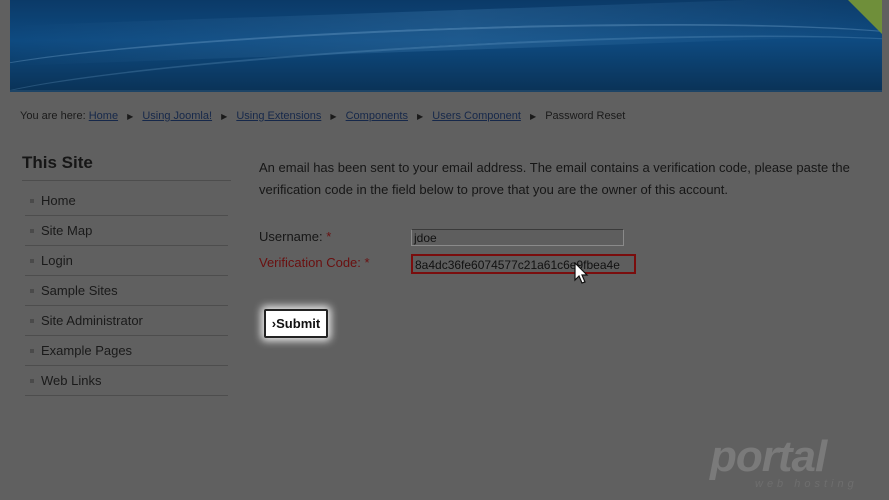  I want to click on watermark-tagline: web hosting, so click(806, 484).